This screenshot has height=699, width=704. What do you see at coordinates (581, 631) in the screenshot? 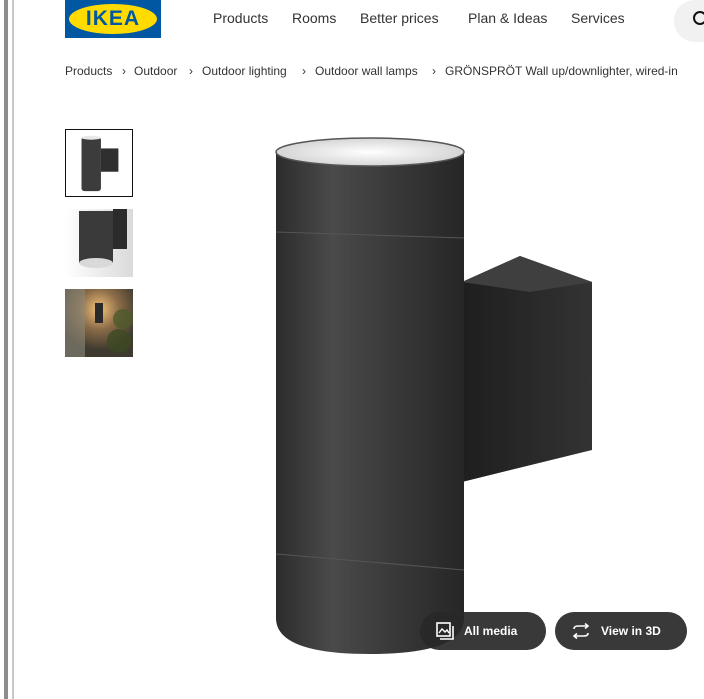
I see `rotate-3d-icon` at bounding box center [581, 631].